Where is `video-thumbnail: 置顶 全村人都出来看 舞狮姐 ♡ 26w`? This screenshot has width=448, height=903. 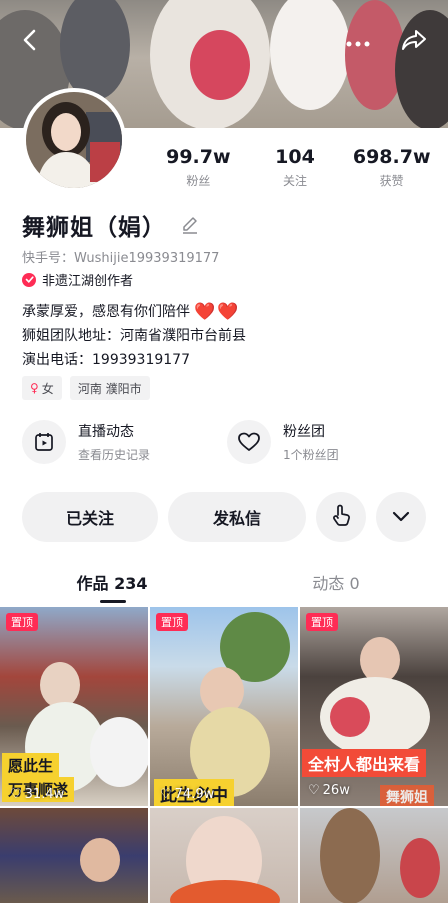
video-thumbnail: 置顶 全村人都出来看 舞狮姐 ♡ 26w is located at coordinates (374, 706).